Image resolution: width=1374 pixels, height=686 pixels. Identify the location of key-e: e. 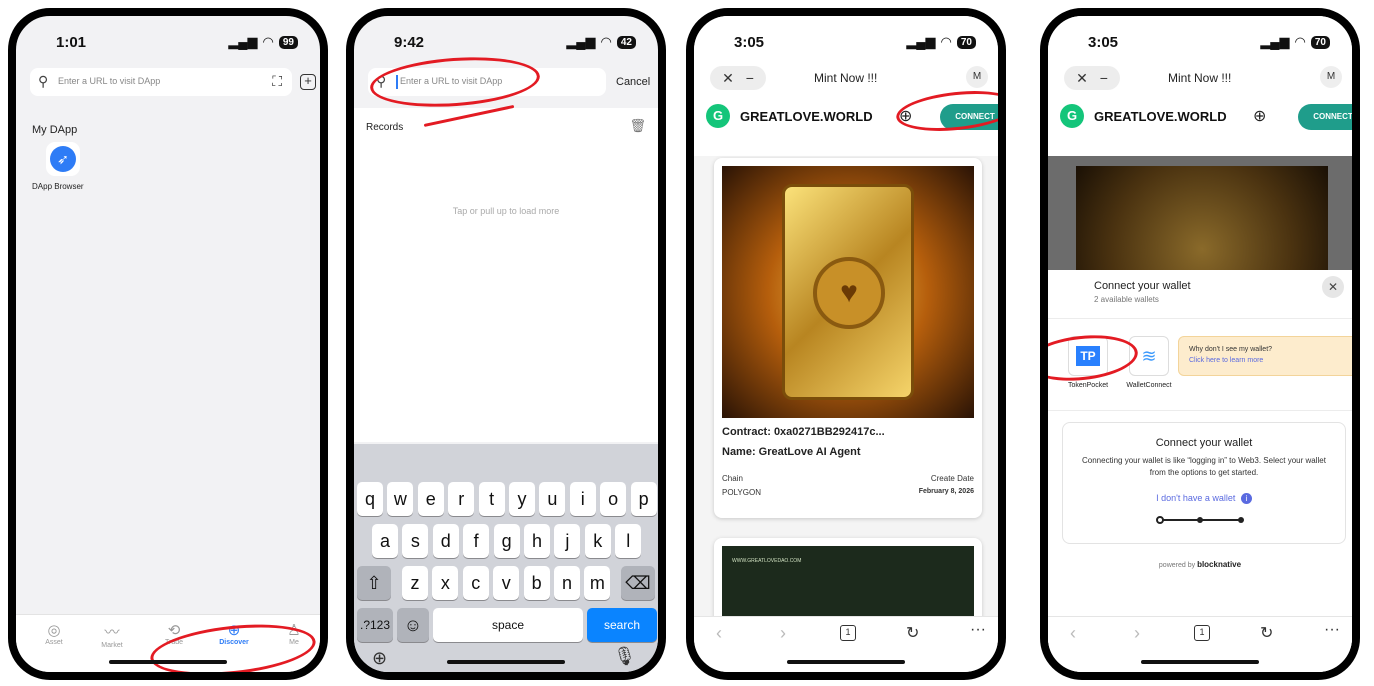
(430, 499).